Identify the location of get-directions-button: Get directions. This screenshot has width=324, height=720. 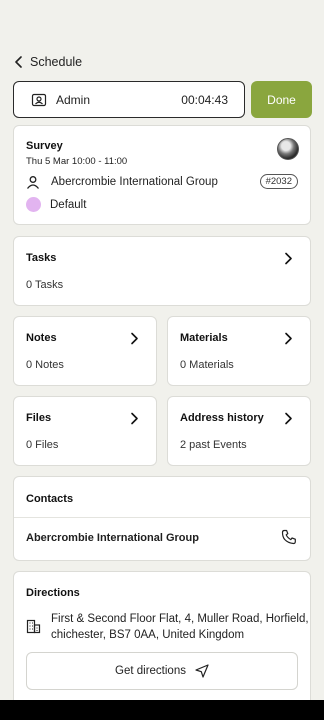
(162, 671).